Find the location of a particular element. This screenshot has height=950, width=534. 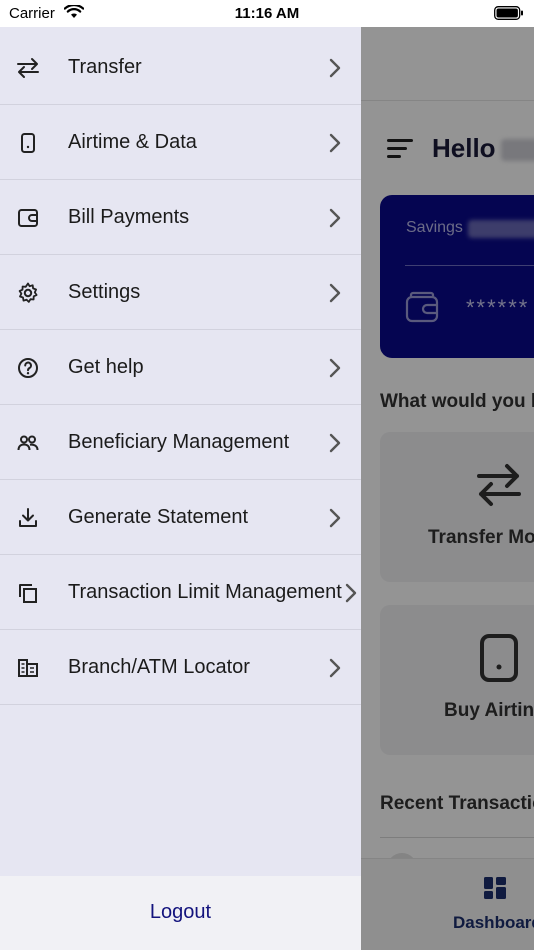

copy-icon is located at coordinates (28, 593).